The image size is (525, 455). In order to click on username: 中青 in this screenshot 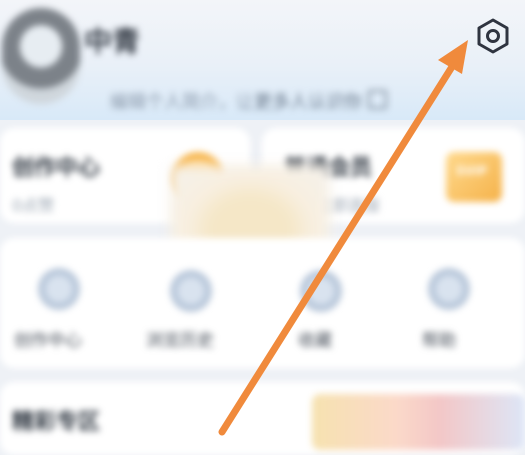, I will do `click(112, 40)`.